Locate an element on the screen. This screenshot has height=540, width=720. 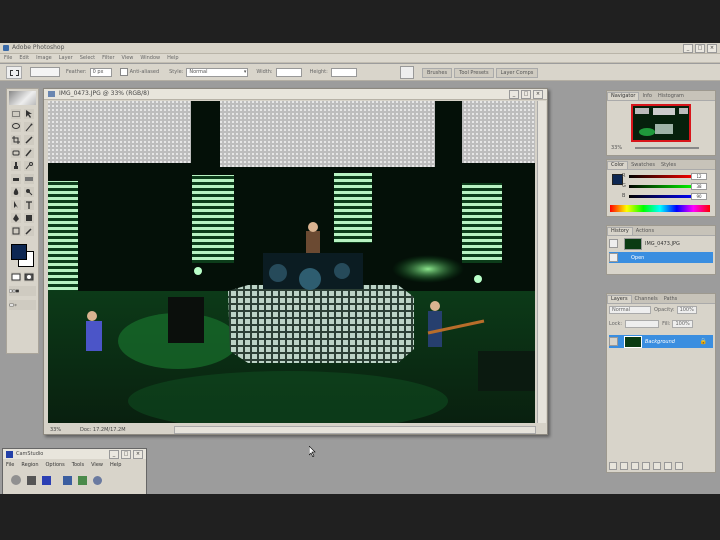
cam-menu-file: File is located at coordinates (10, 465).